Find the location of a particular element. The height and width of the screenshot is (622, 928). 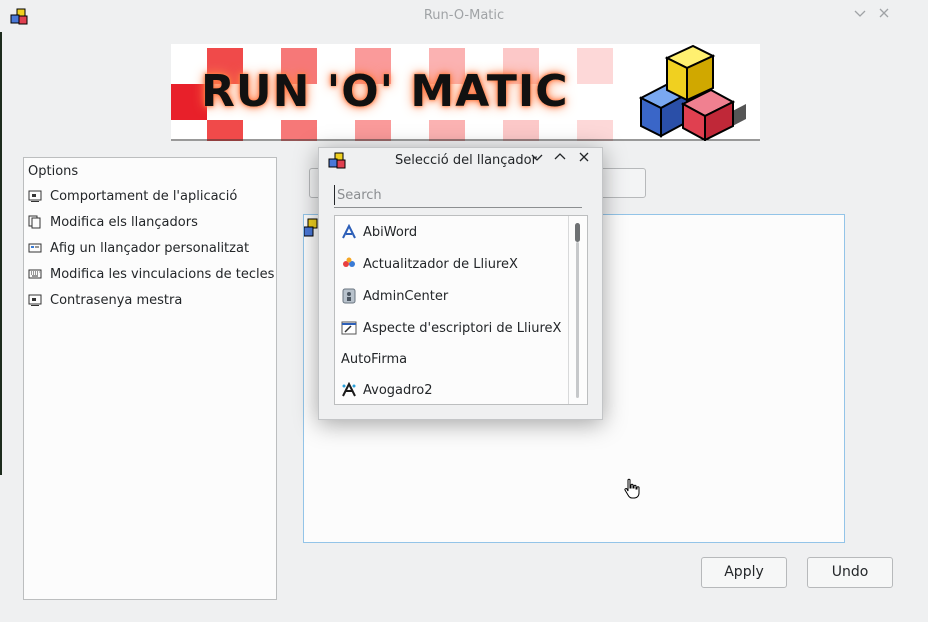

window-settings-icon is located at coordinates (35, 196).